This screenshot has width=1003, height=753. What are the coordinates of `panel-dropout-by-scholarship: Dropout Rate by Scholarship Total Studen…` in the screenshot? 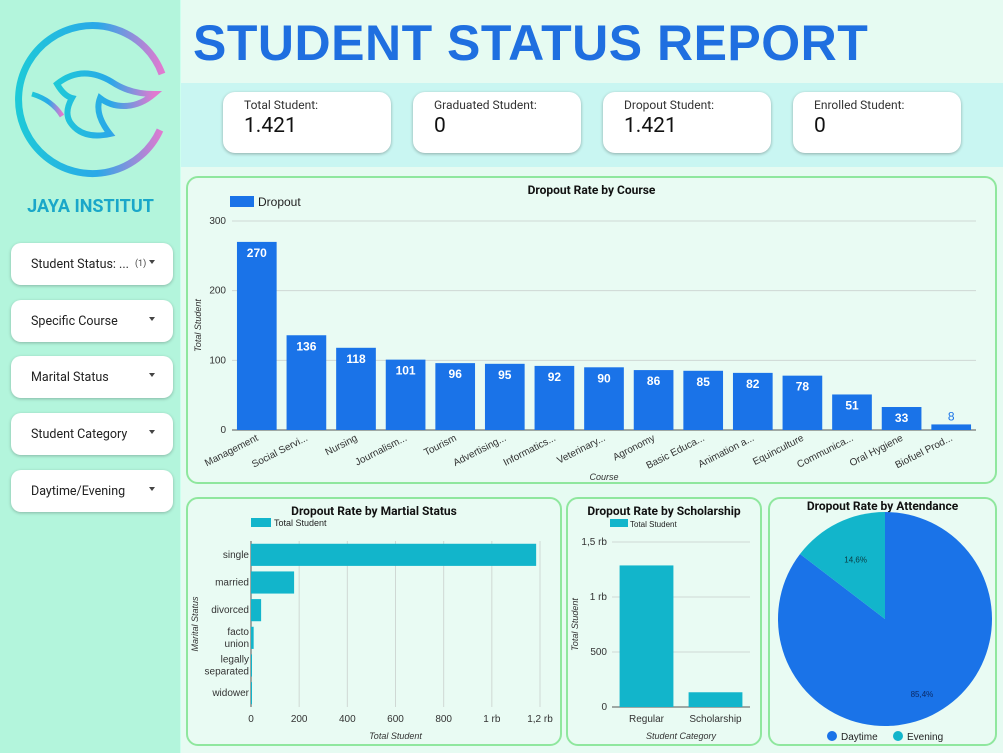 It's located at (664, 621).